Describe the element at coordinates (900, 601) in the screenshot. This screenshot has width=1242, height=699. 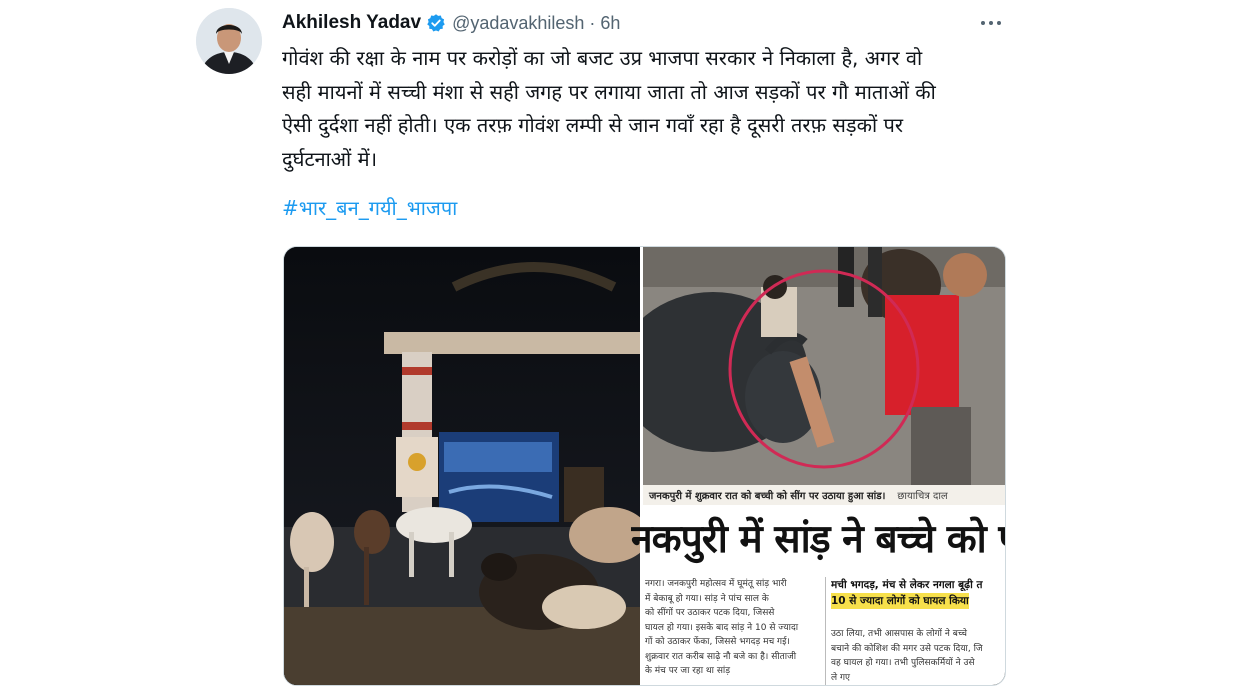
I see `subhead-highlight: 10 से ज्यादा लोगों को घायल किया` at that location.